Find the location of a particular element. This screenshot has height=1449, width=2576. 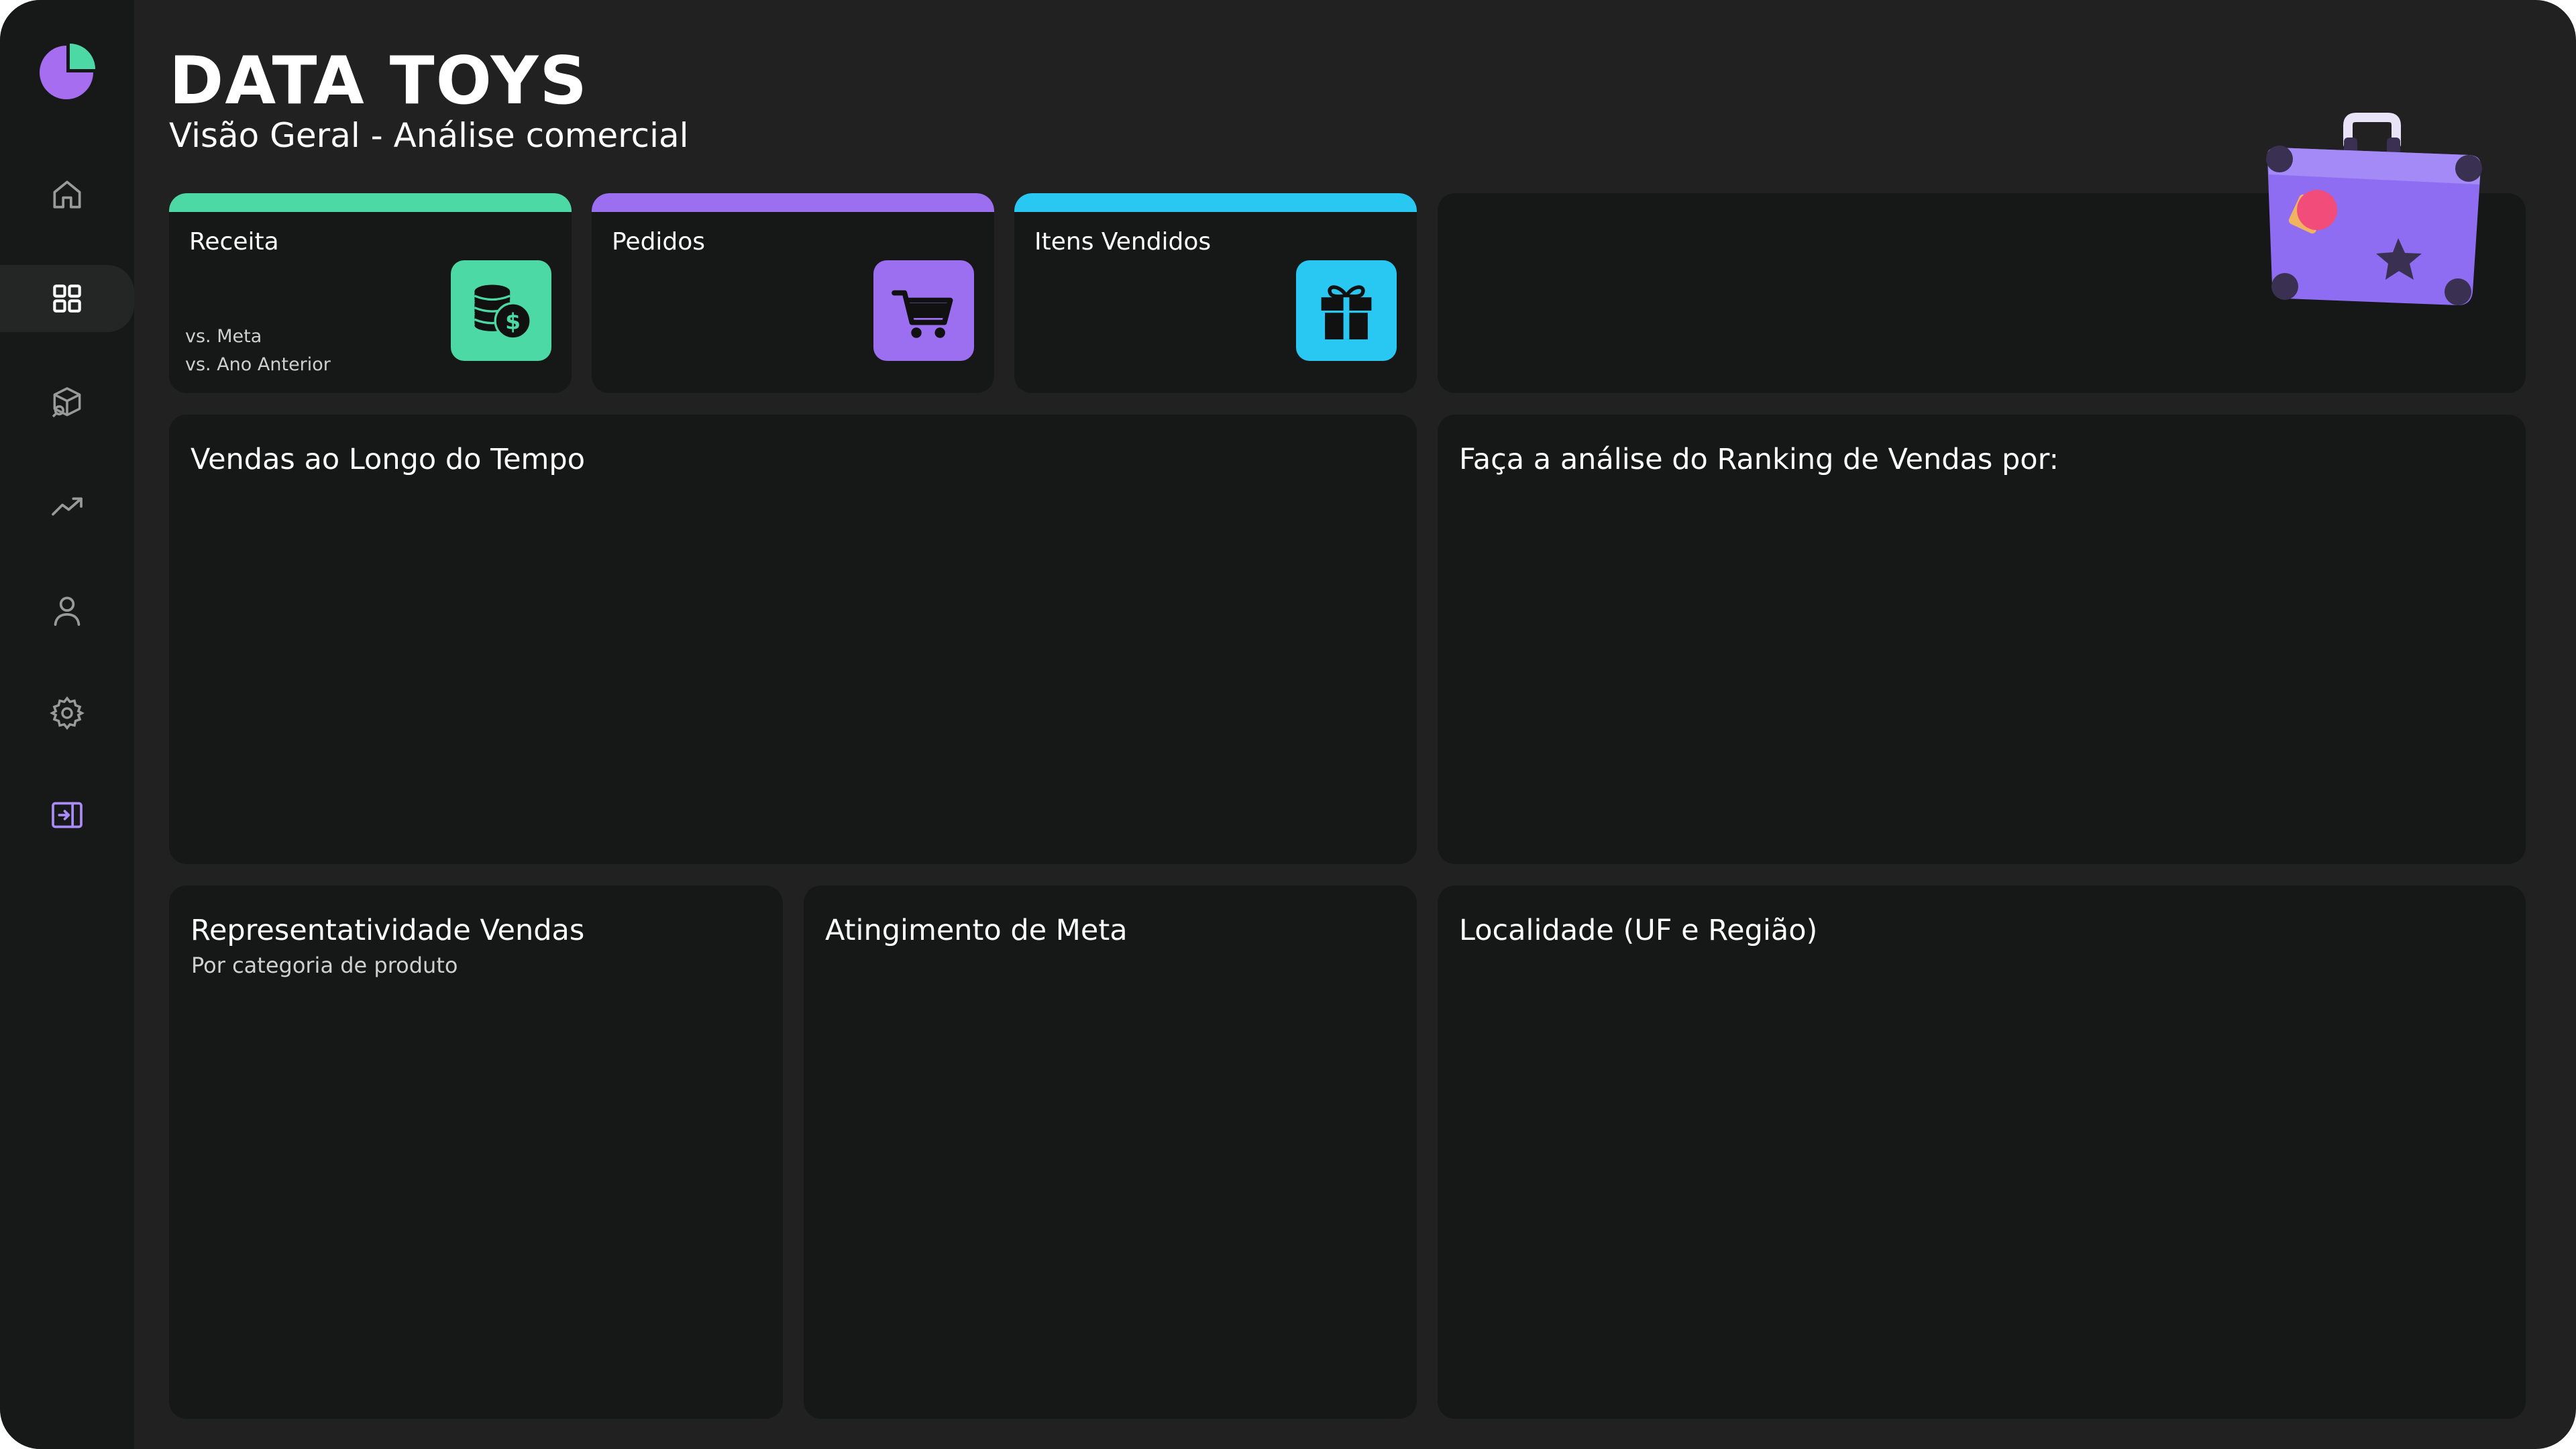

kpi-vs-meta: vs. Meta is located at coordinates (223, 336).